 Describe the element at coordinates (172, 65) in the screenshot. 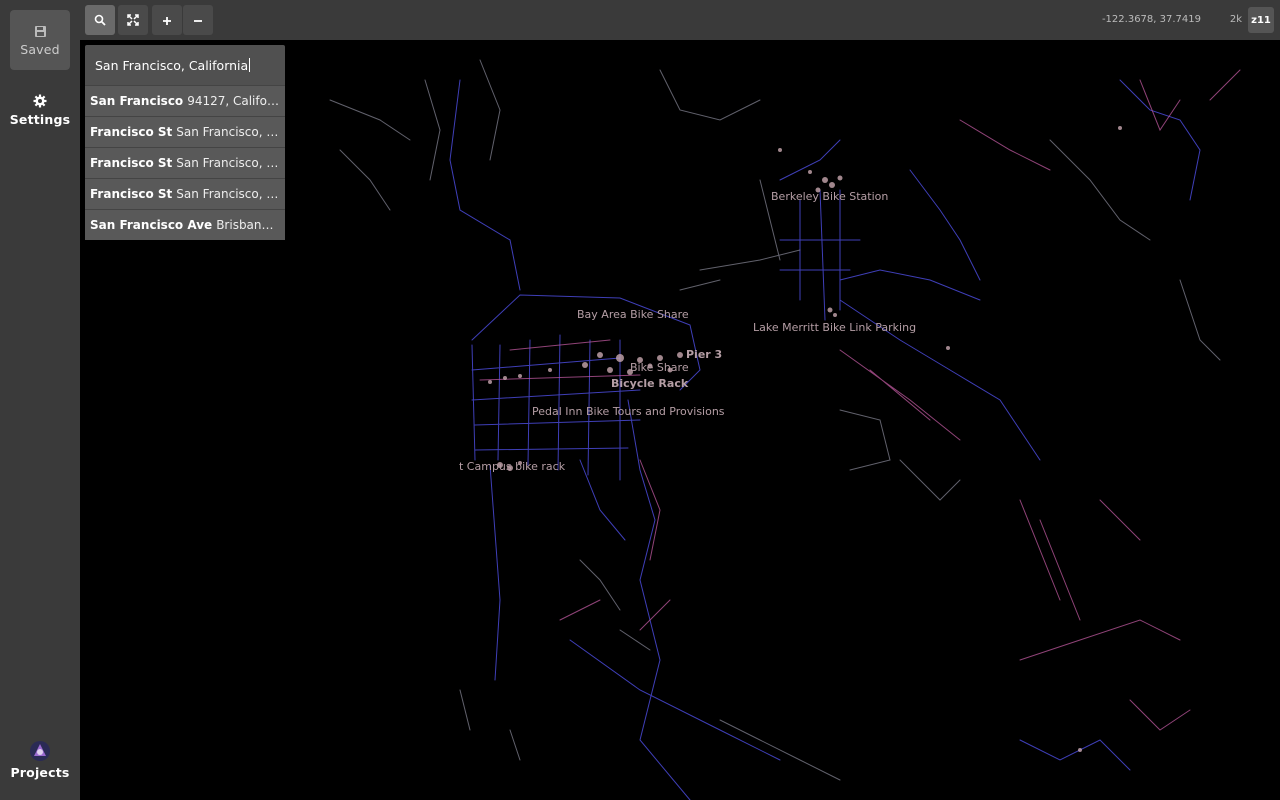

I see `search-query-text: San Francisco, California` at that location.